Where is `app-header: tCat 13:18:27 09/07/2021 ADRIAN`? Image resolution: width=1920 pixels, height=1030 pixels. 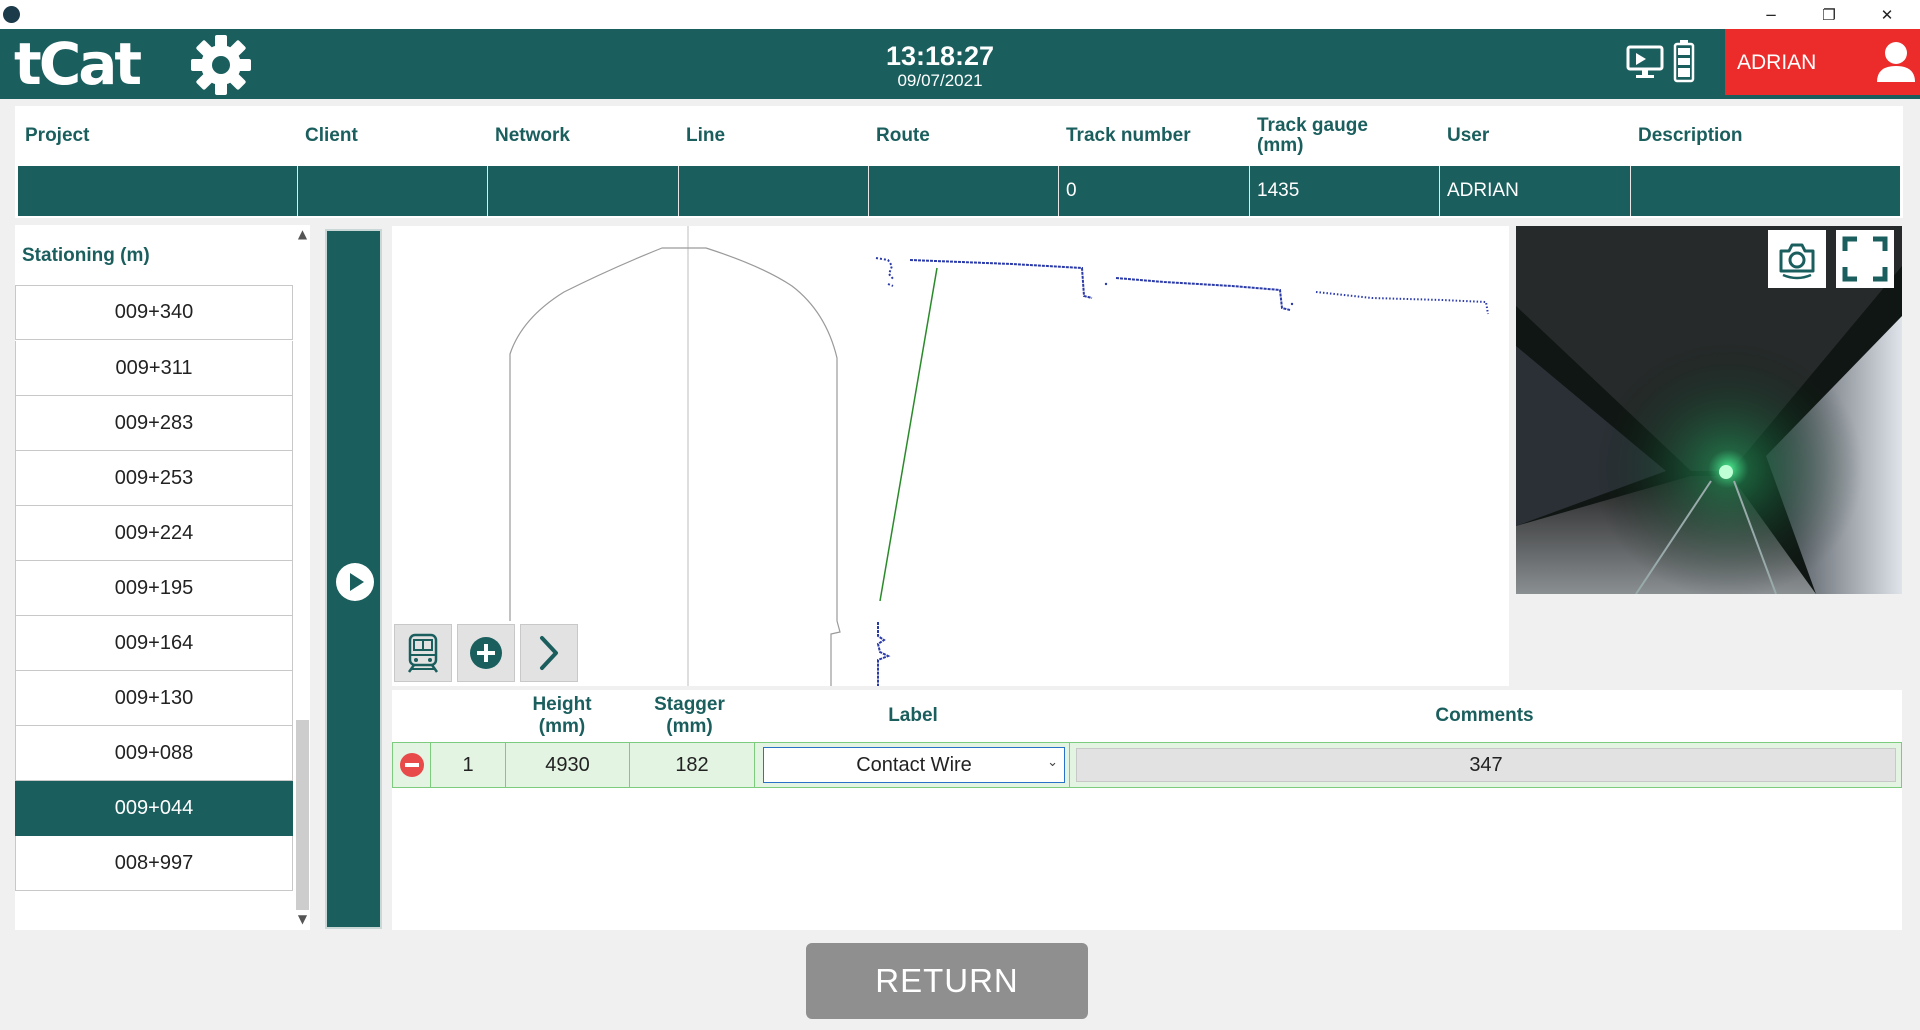 app-header: tCat 13:18:27 09/07/2021 ADRIAN is located at coordinates (960, 64).